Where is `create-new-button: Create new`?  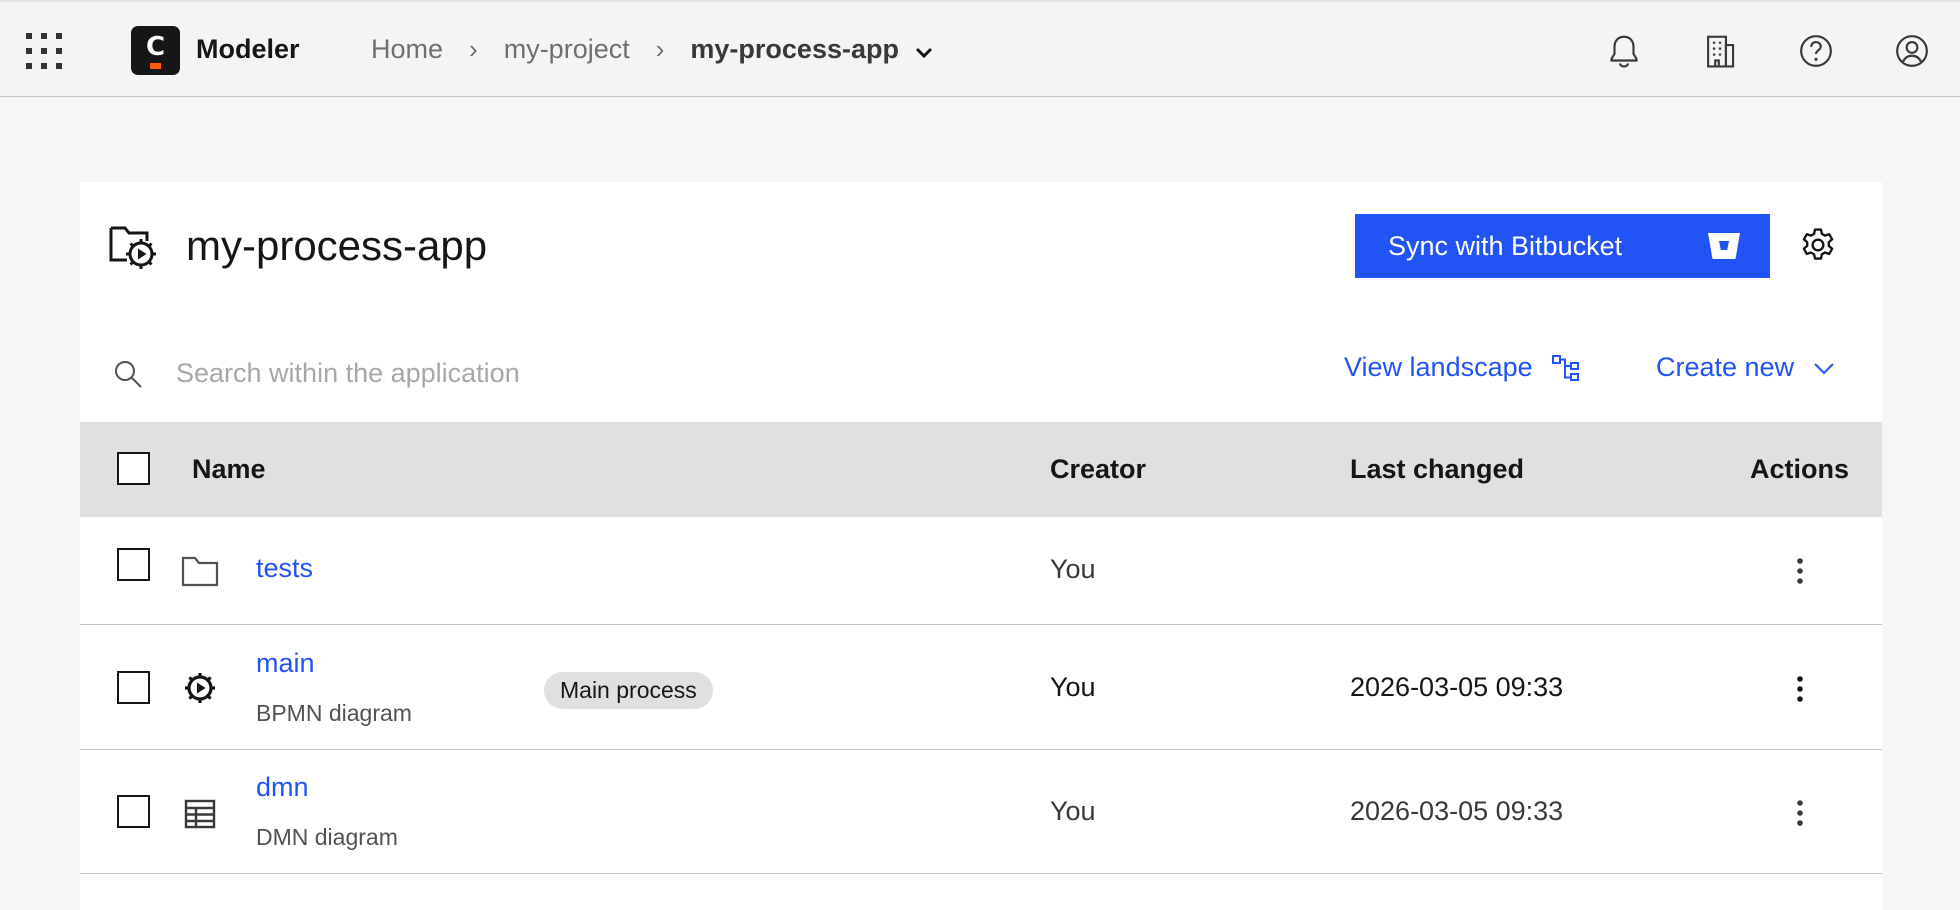
create-new-button: Create new is located at coordinates (1746, 367).